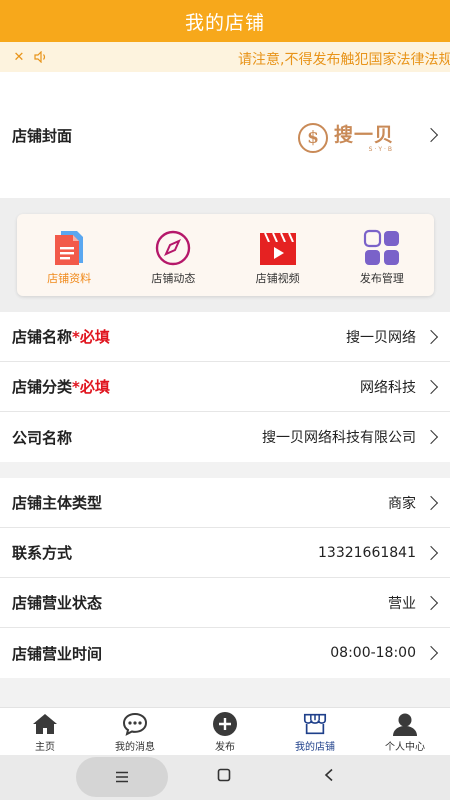 The image size is (450, 800). I want to click on tab-profile: 个人中心, so click(405, 731).